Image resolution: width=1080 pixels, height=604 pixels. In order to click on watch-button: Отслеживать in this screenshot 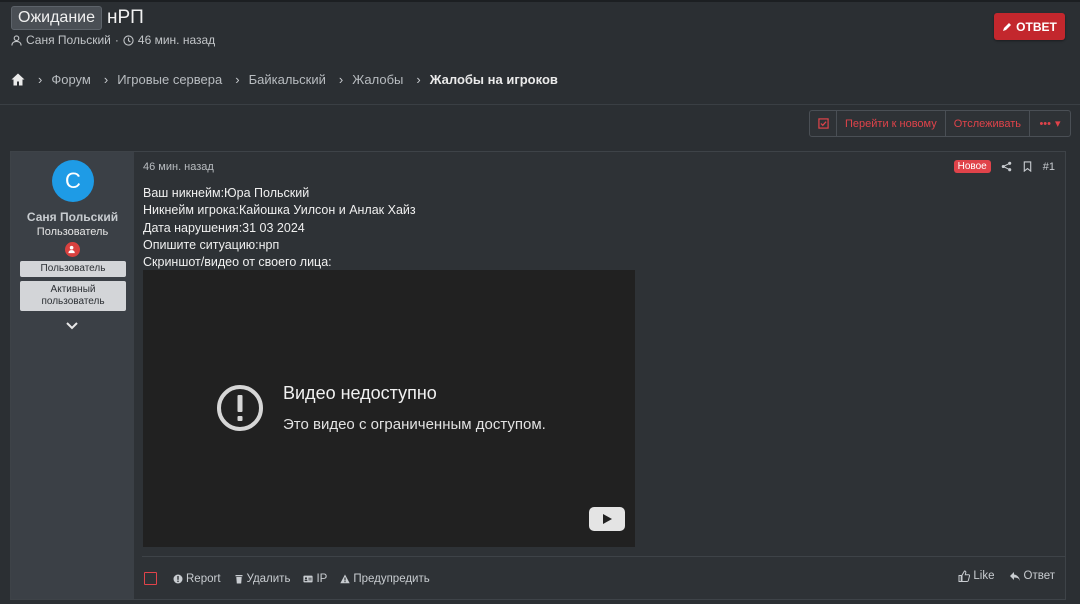, I will do `click(988, 123)`.